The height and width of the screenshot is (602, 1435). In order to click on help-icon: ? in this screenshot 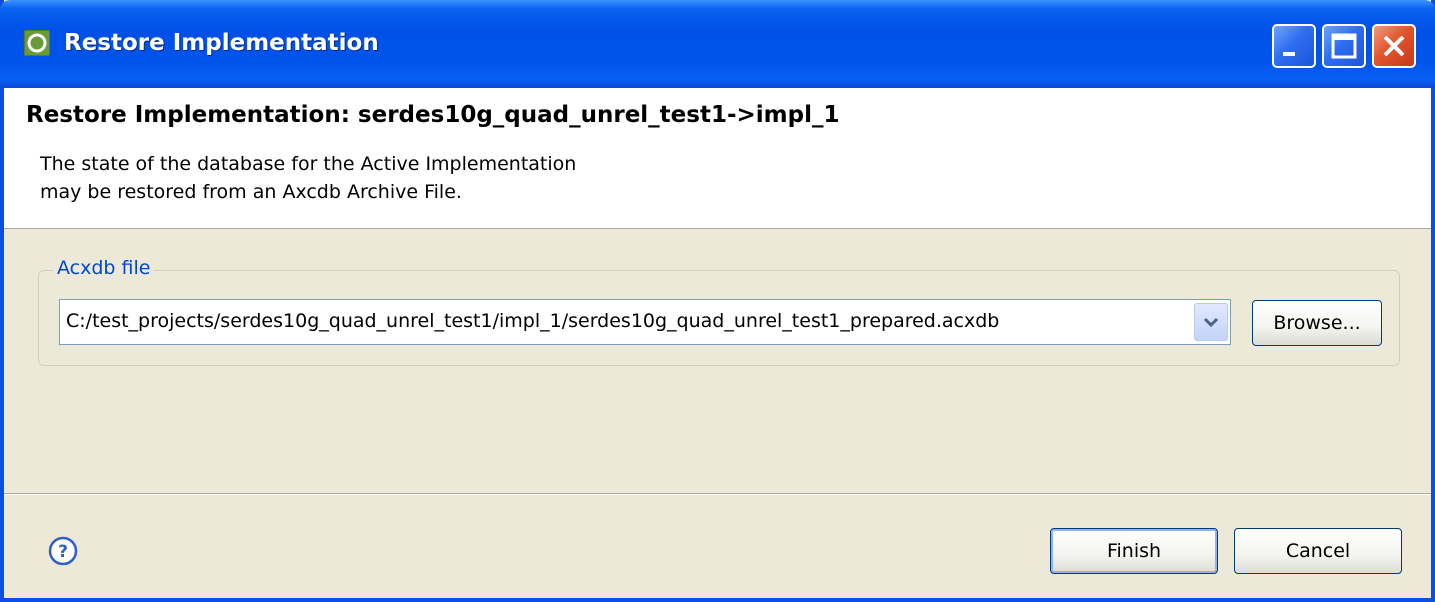, I will do `click(63, 551)`.